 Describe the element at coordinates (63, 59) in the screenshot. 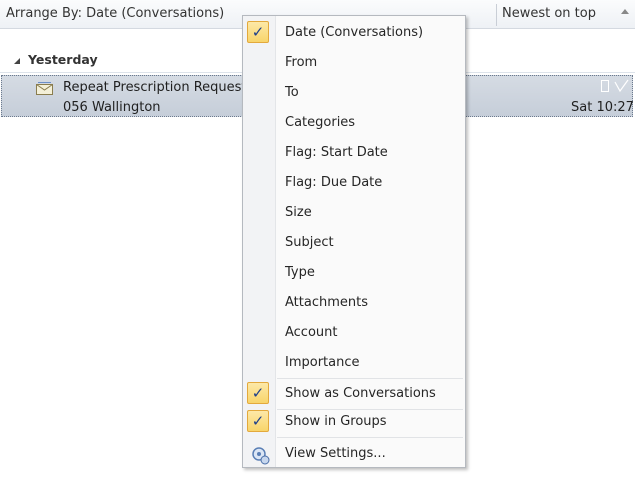

I see `group-label: Yesterday` at that location.